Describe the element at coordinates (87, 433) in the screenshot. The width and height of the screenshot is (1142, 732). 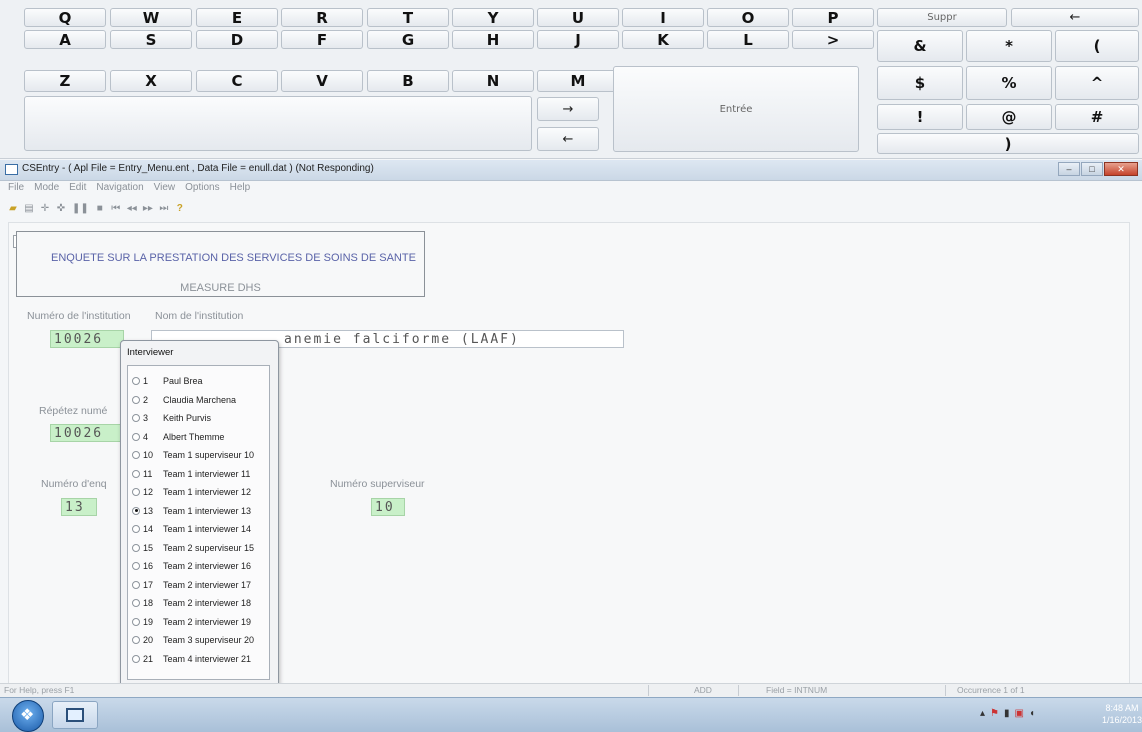
I see `repeat-number-field: 10026` at that location.